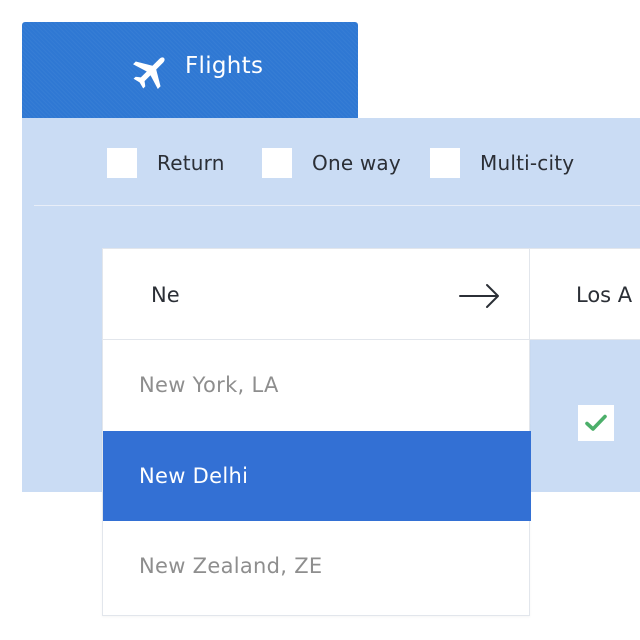 This screenshot has width=640, height=640. What do you see at coordinates (194, 476) in the screenshot?
I see `suggestion-label: New Delhi` at bounding box center [194, 476].